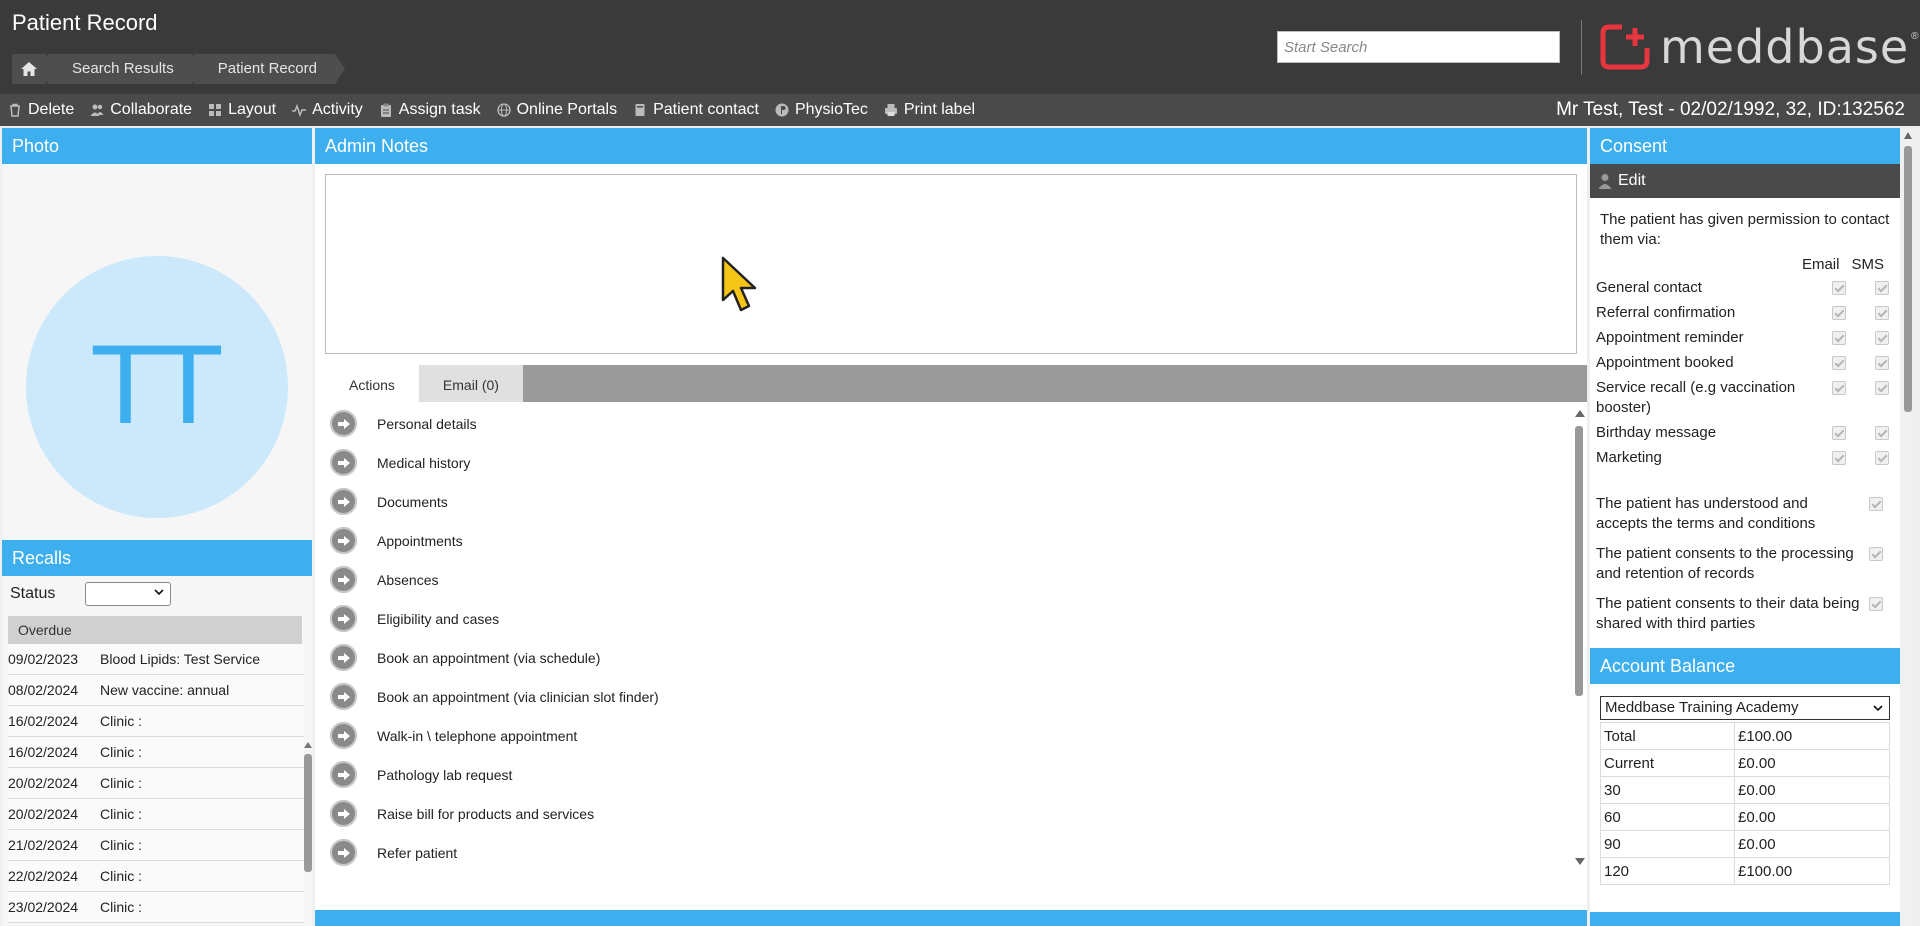  I want to click on physiotec-label: PhysioTec, so click(831, 109).